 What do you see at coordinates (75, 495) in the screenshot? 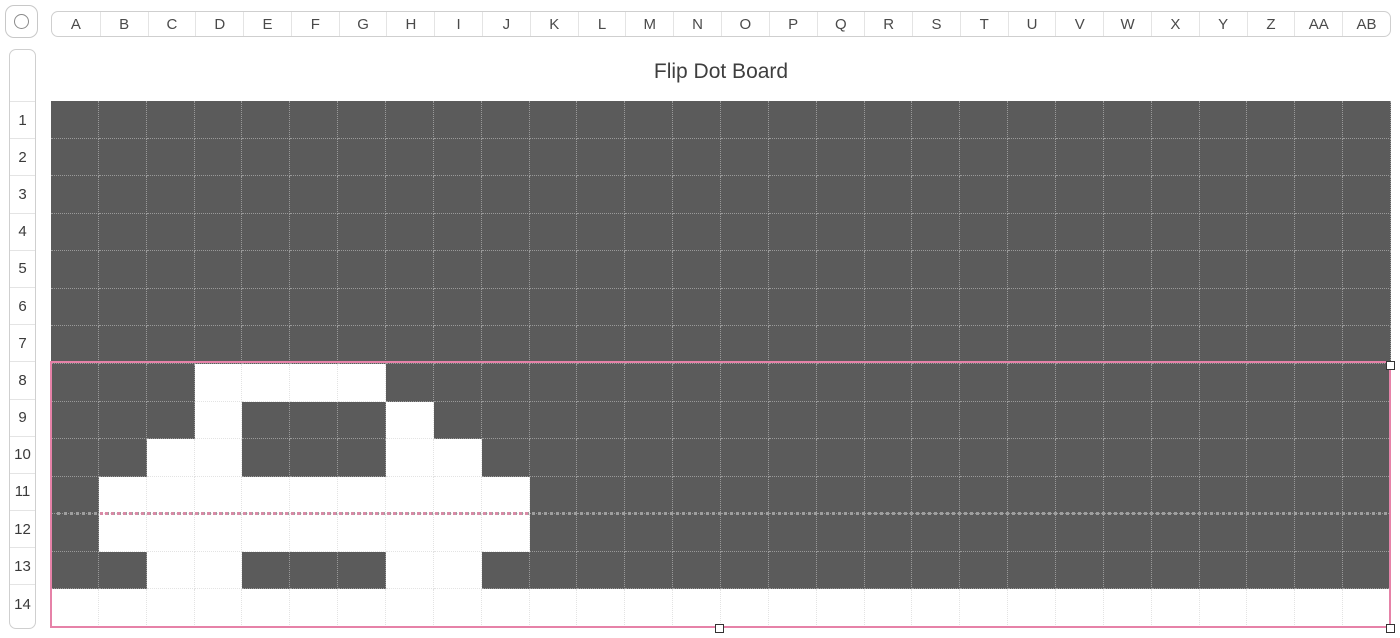
I see `cell-a11` at bounding box center [75, 495].